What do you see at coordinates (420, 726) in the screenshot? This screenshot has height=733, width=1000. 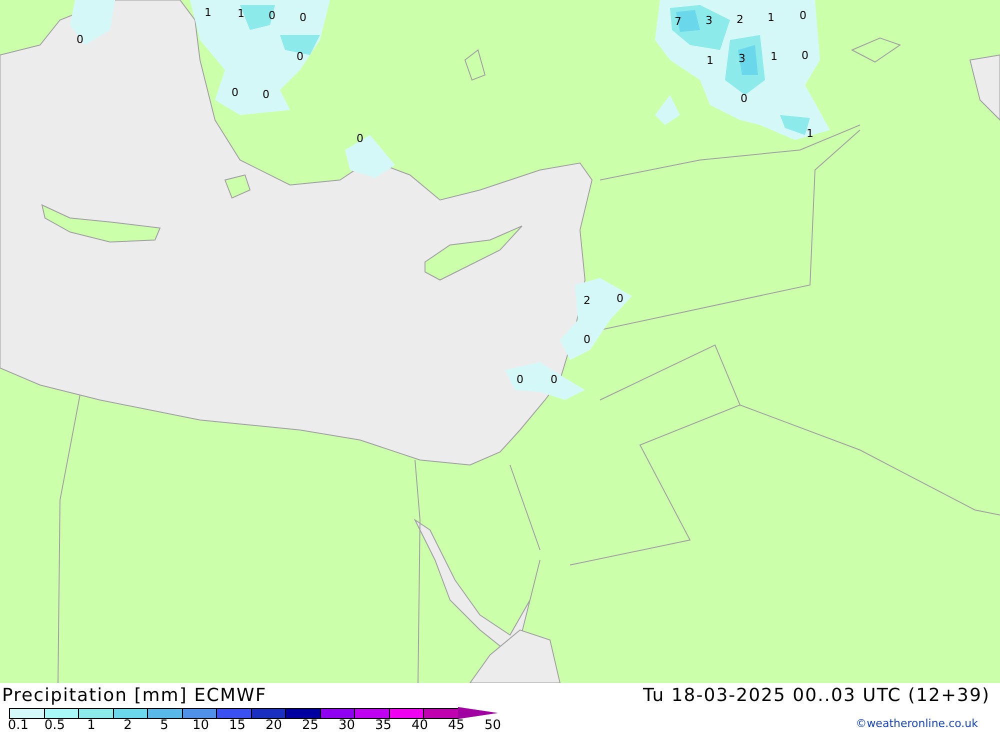 I see `legend-label: 40` at bounding box center [420, 726].